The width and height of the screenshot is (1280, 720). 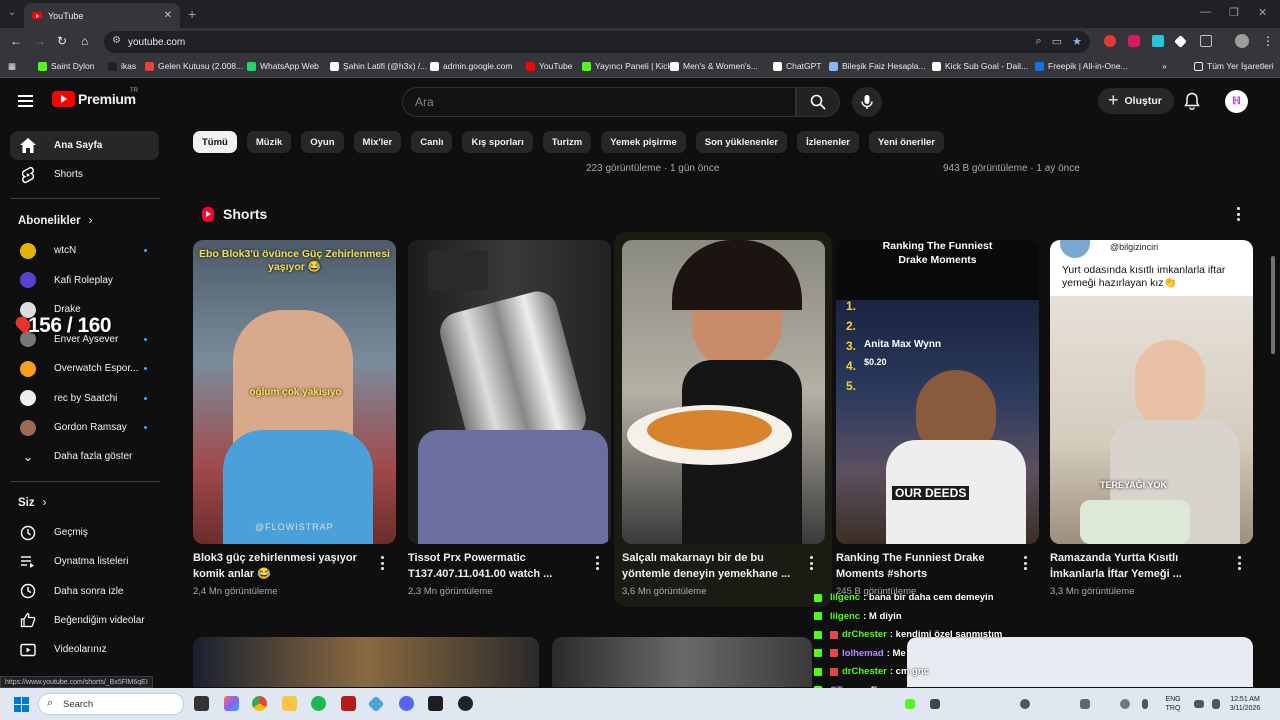 What do you see at coordinates (283, 66) in the screenshot?
I see `bookmark-item: WhatsApp Web` at bounding box center [283, 66].